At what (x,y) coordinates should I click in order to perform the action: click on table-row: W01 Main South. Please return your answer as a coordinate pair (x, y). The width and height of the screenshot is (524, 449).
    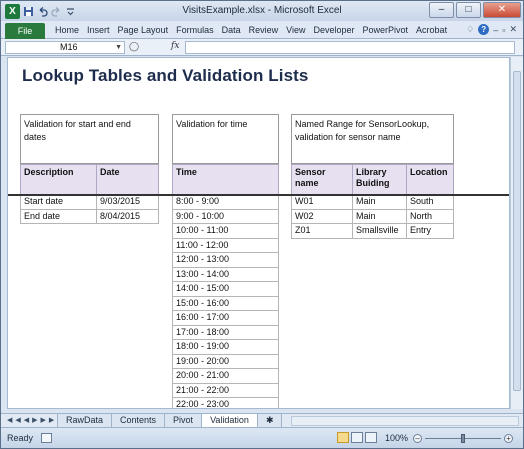
    Looking at the image, I should click on (372, 202).